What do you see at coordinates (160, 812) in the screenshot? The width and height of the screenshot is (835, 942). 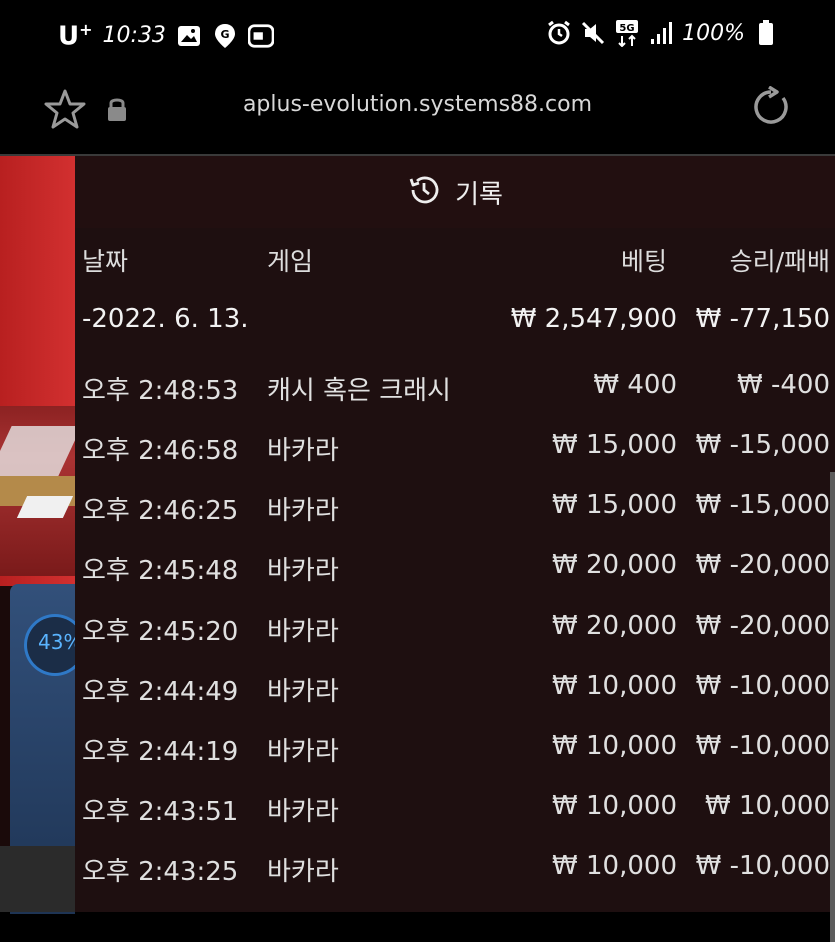 I see `row-time: 오후 2:43:51` at bounding box center [160, 812].